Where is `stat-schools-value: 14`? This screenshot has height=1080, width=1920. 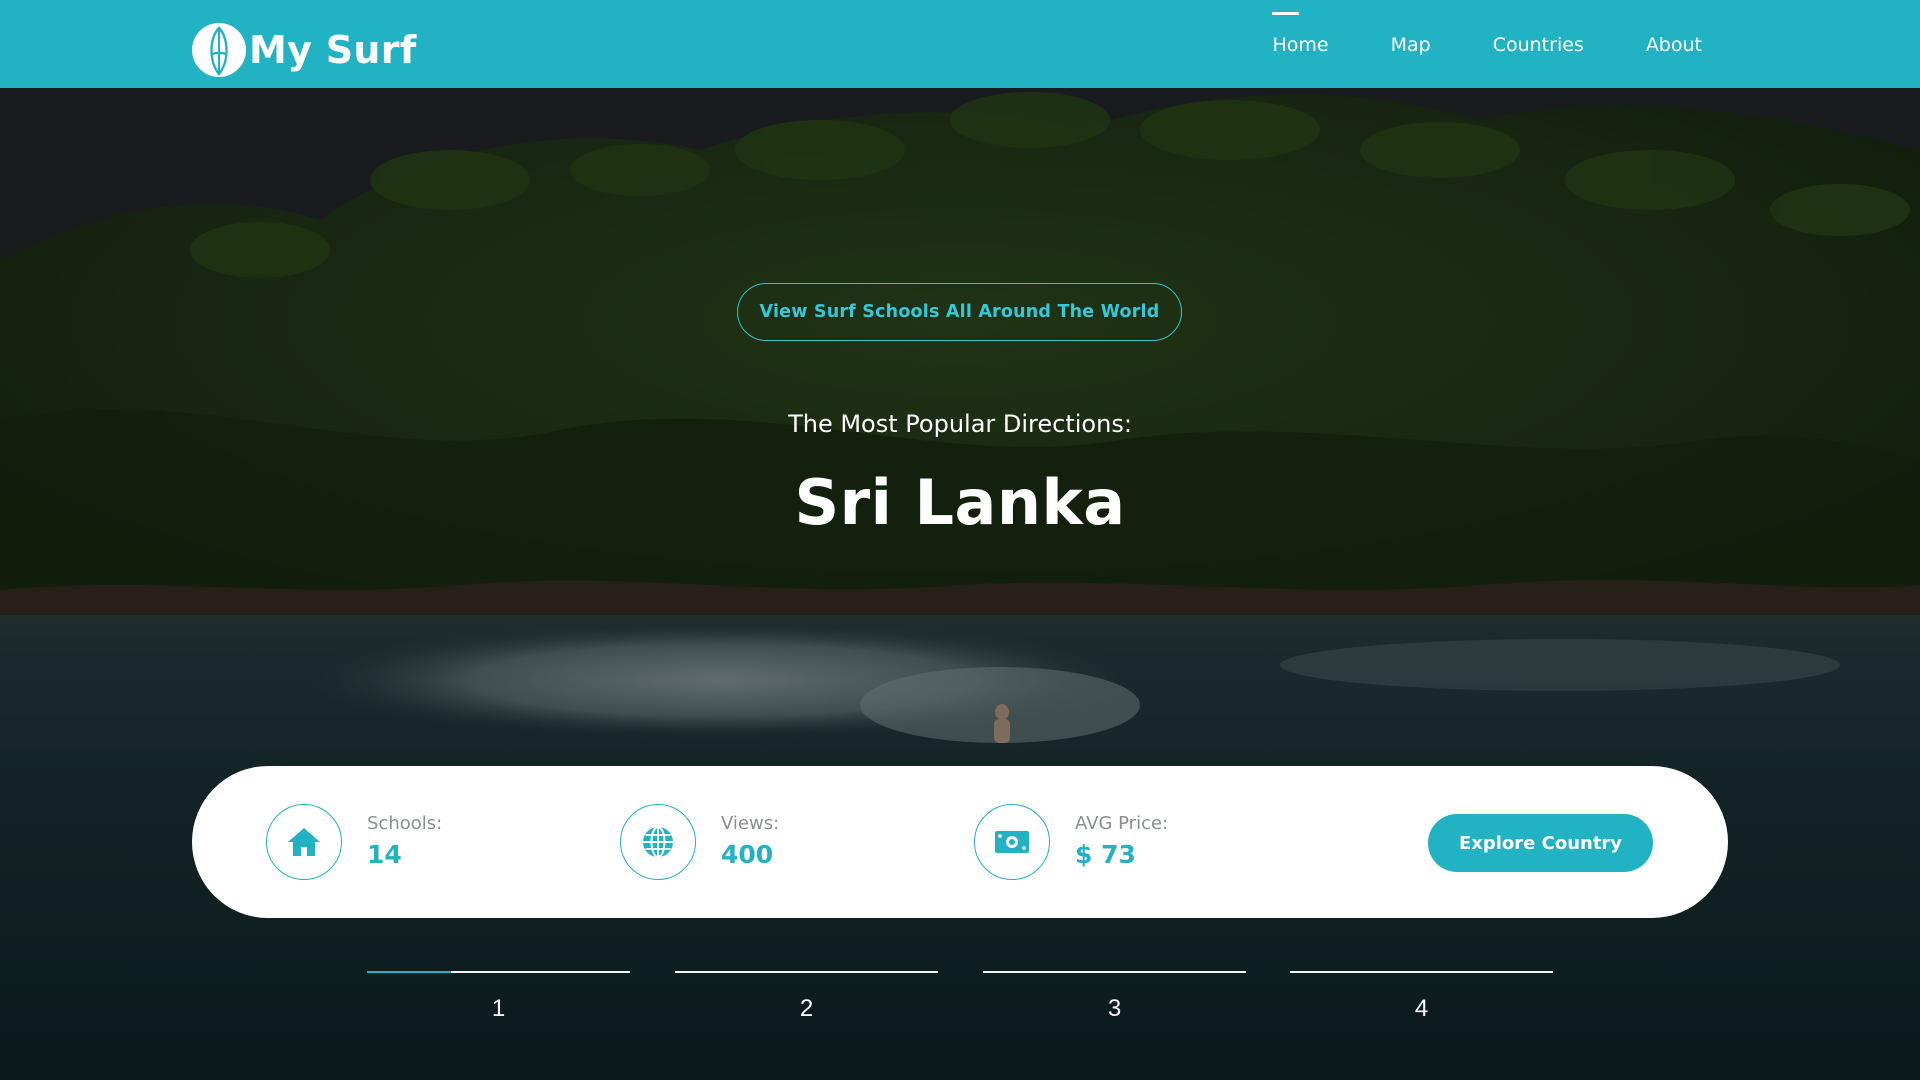 stat-schools-value: 14 is located at coordinates (384, 854).